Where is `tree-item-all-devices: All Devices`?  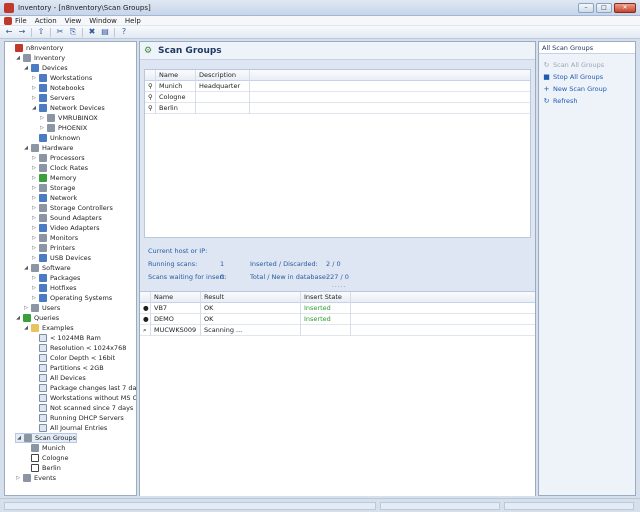
tree-item-all-devices: All Devices is located at coordinates (58, 378).